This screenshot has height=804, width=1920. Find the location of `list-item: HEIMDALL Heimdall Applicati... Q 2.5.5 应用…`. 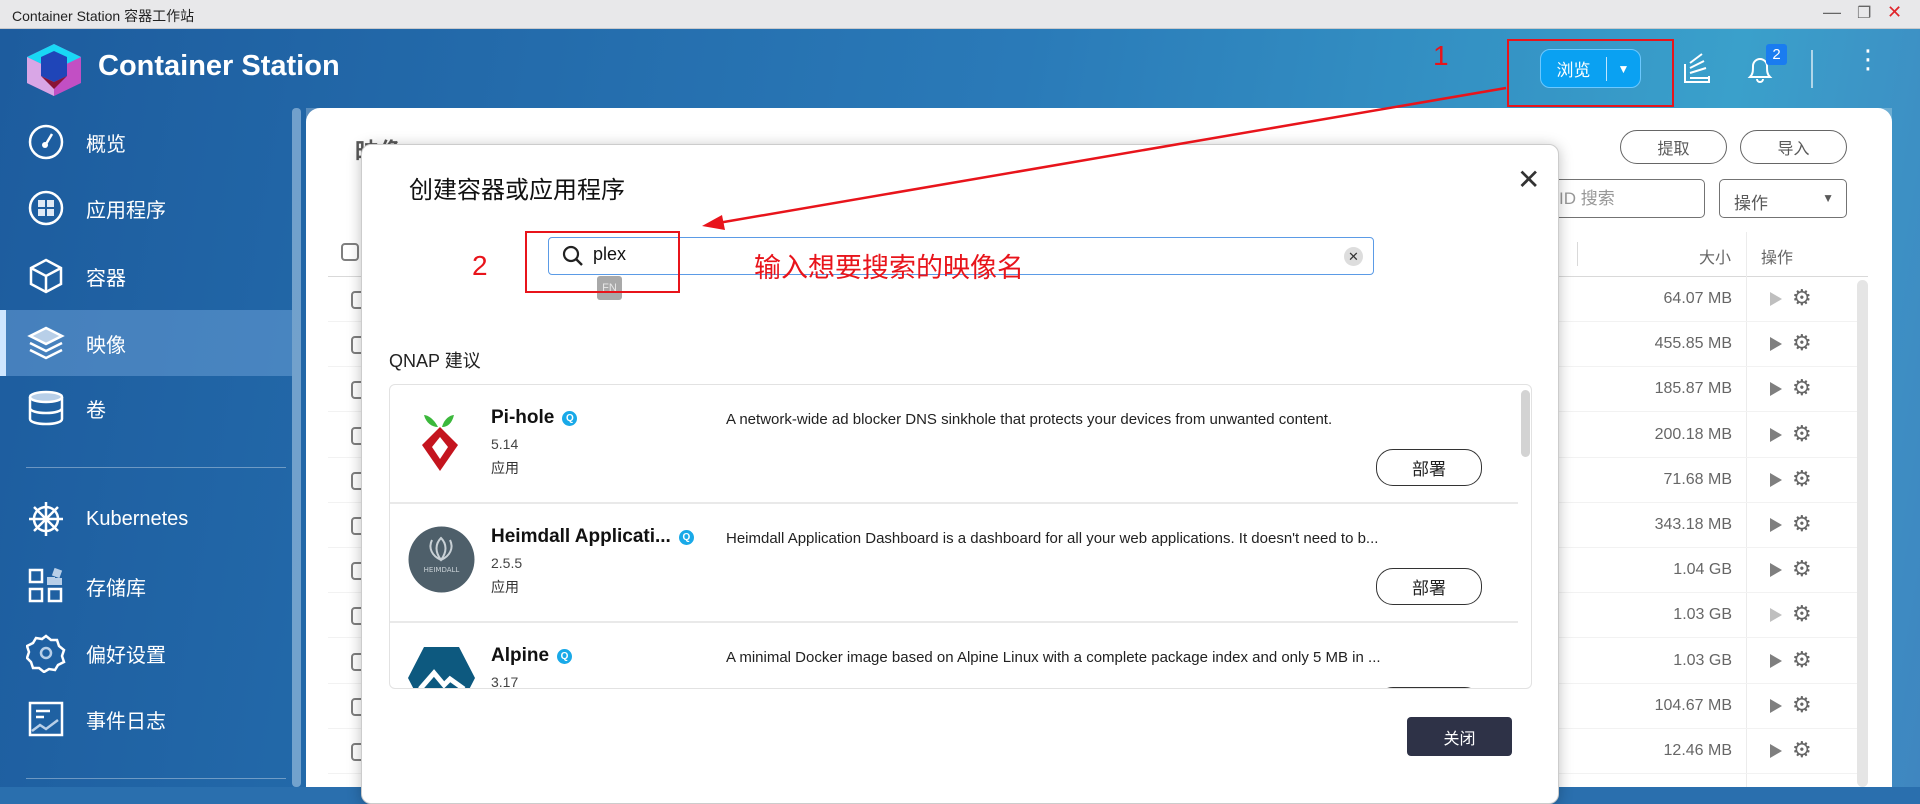

list-item: HEIMDALL Heimdall Applicati... Q 2.5.5 应用… is located at coordinates (954, 563).